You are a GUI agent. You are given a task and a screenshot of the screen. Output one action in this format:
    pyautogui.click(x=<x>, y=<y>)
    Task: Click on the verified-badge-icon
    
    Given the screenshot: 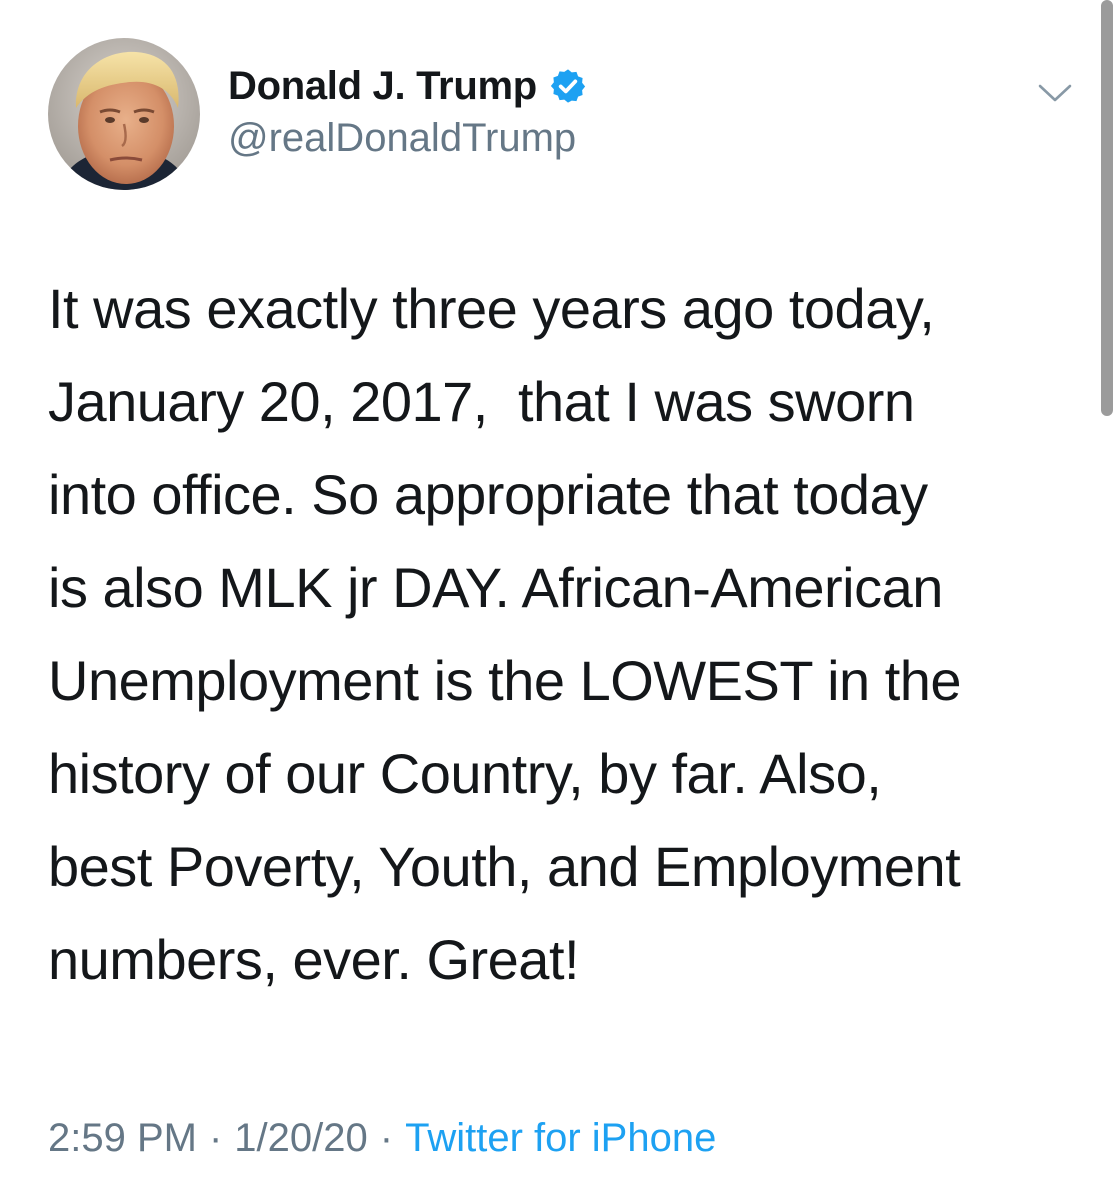 What is the action you would take?
    pyautogui.click(x=567, y=86)
    